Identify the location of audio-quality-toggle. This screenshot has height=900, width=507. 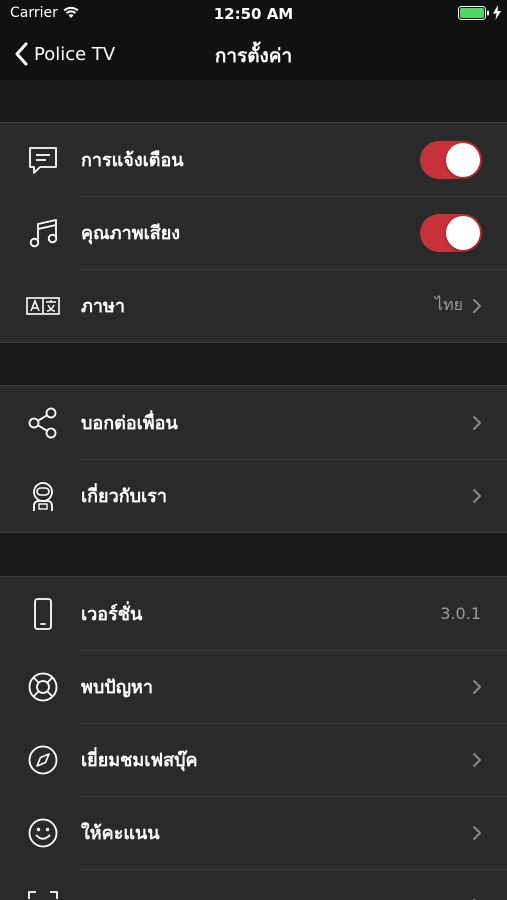
(451, 233).